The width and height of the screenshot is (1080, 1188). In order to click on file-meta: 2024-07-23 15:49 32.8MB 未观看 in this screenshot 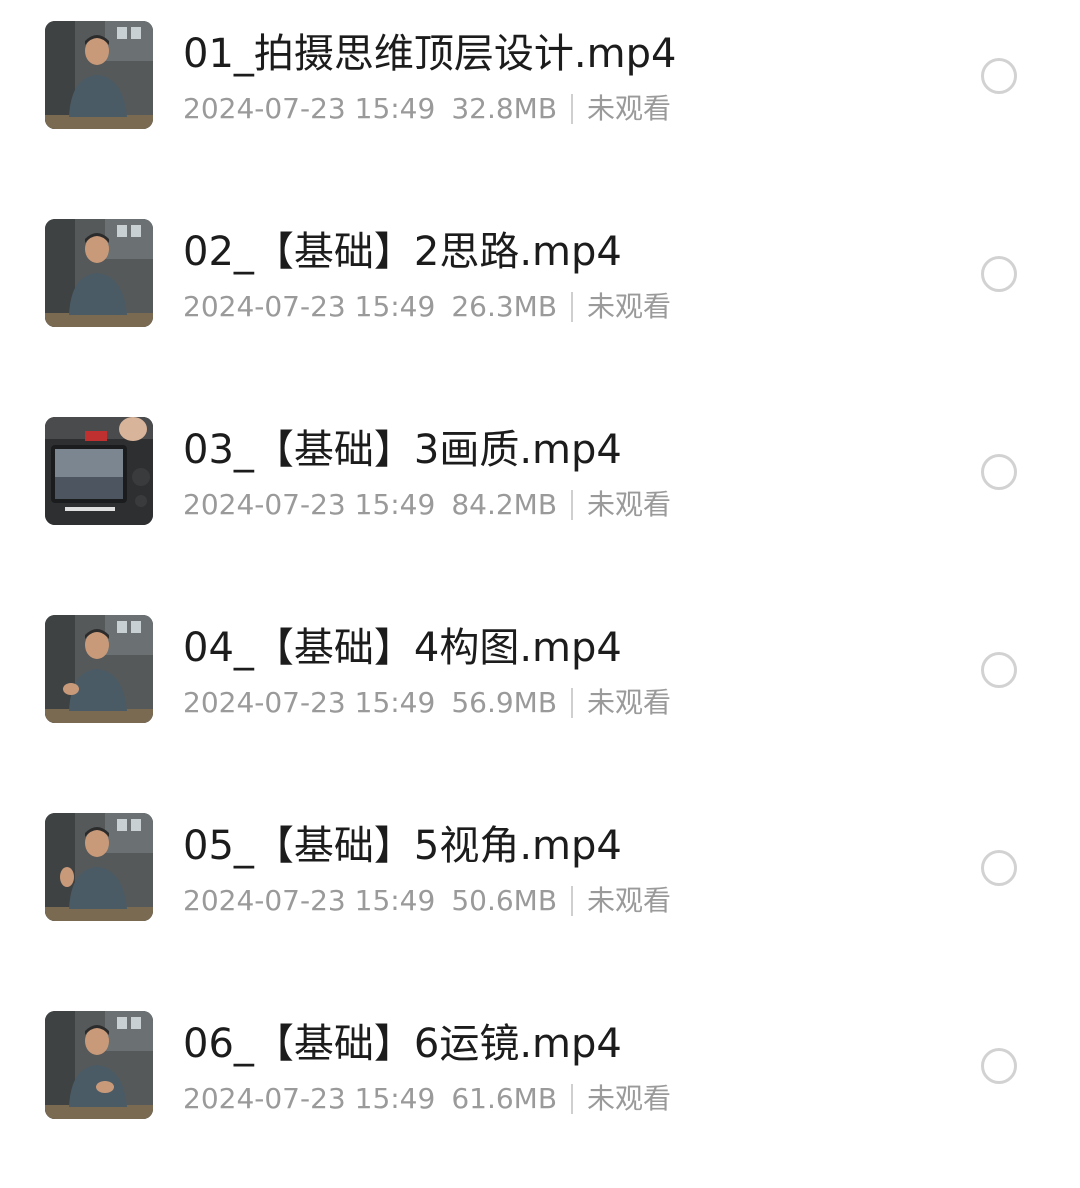, I will do `click(427, 109)`.